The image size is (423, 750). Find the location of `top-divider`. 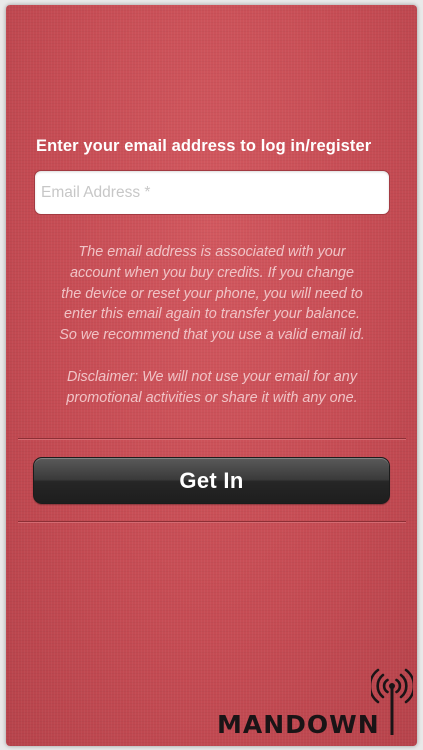

top-divider is located at coordinates (212, 439).